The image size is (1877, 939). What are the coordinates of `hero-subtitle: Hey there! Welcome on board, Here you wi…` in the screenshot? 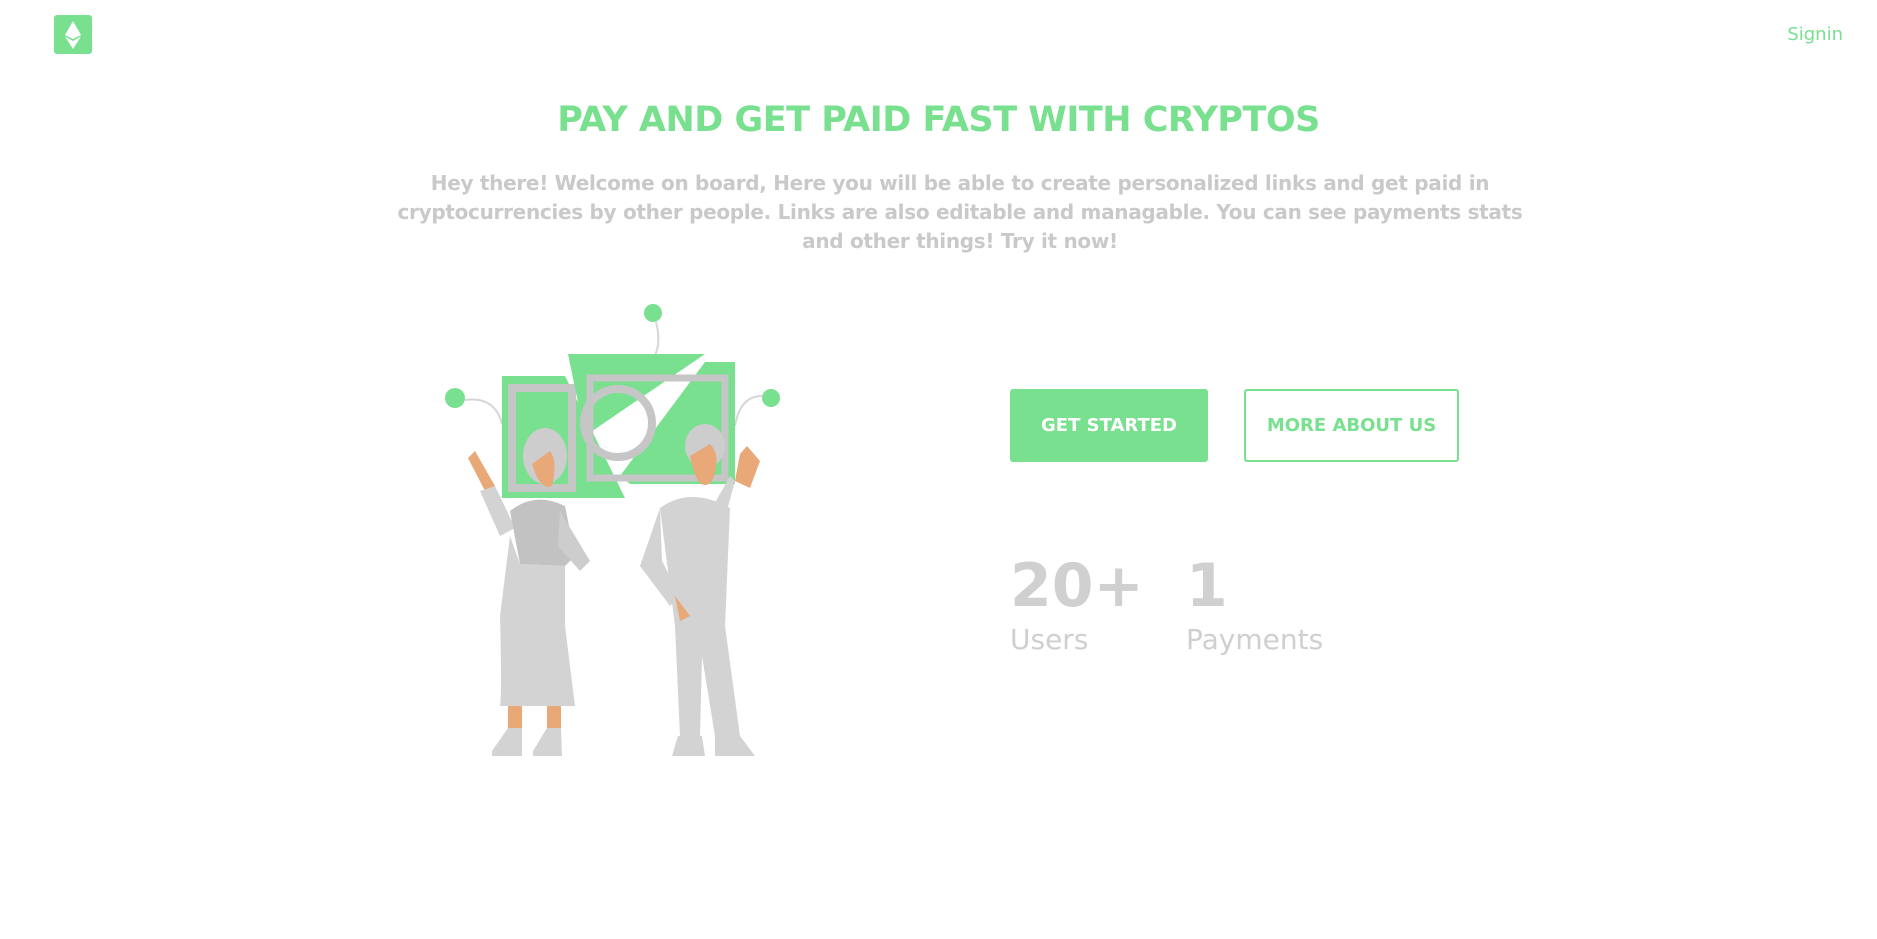 It's located at (960, 212).